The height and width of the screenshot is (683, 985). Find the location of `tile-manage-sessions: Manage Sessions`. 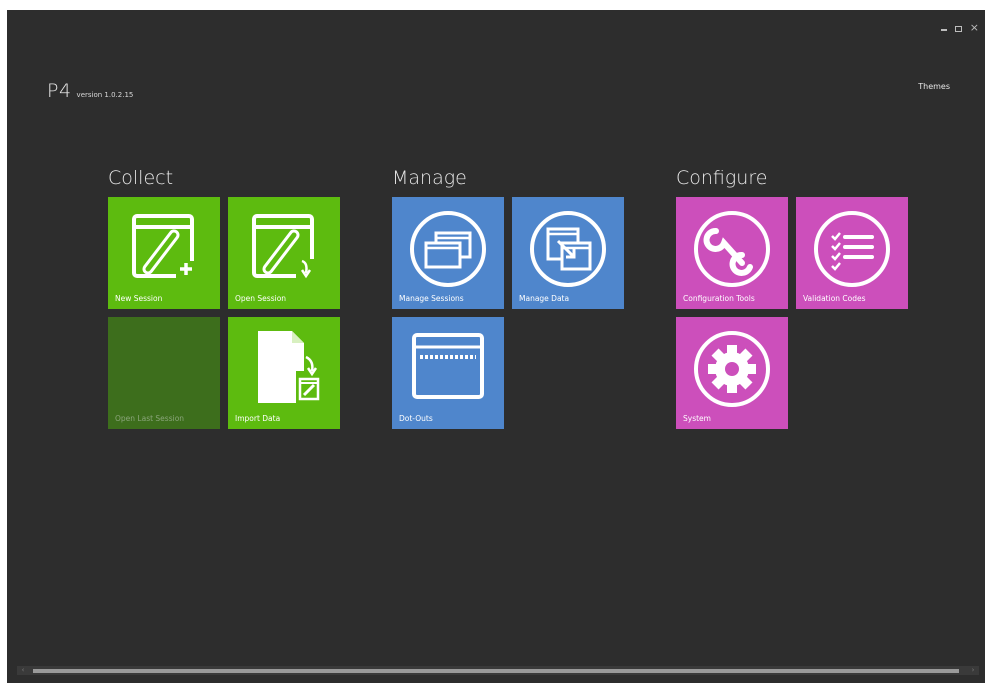

tile-manage-sessions: Manage Sessions is located at coordinates (448, 253).